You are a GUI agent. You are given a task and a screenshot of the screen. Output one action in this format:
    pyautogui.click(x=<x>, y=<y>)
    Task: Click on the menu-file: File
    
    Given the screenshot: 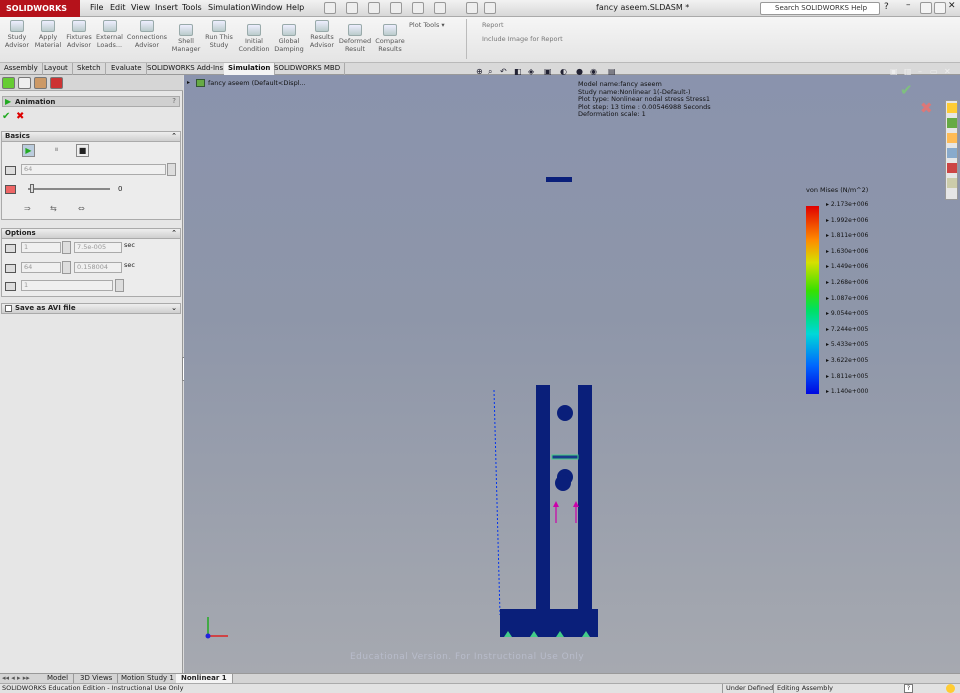 What is the action you would take?
    pyautogui.click(x=96, y=7)
    